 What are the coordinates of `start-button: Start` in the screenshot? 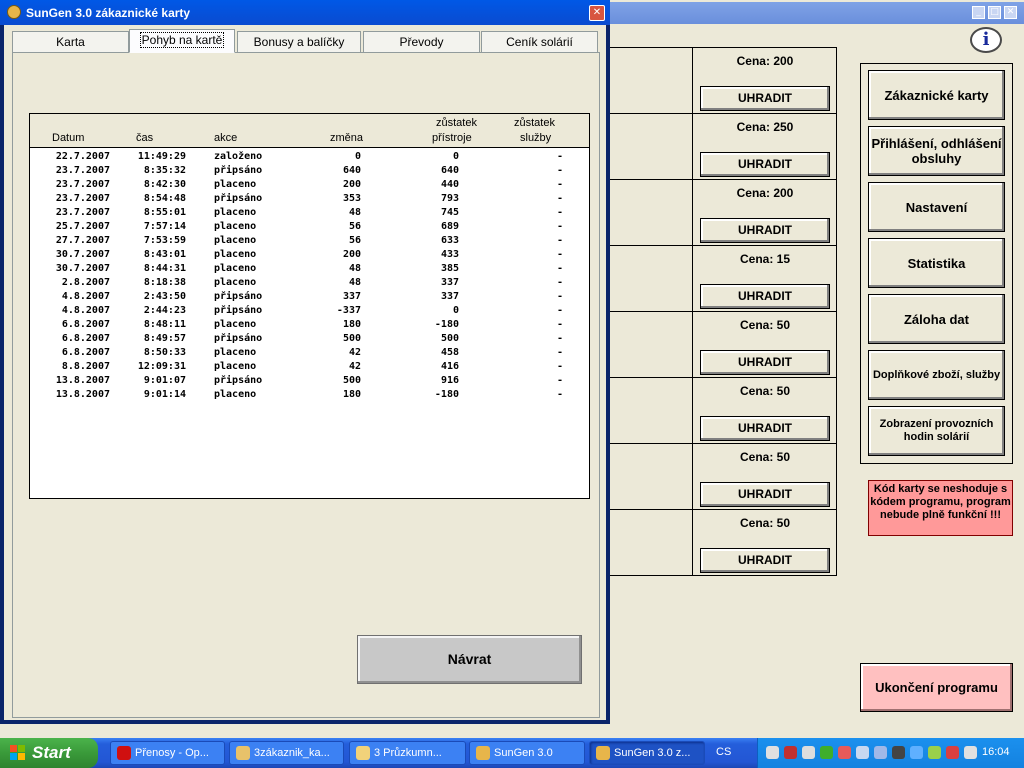 It's located at (49, 753).